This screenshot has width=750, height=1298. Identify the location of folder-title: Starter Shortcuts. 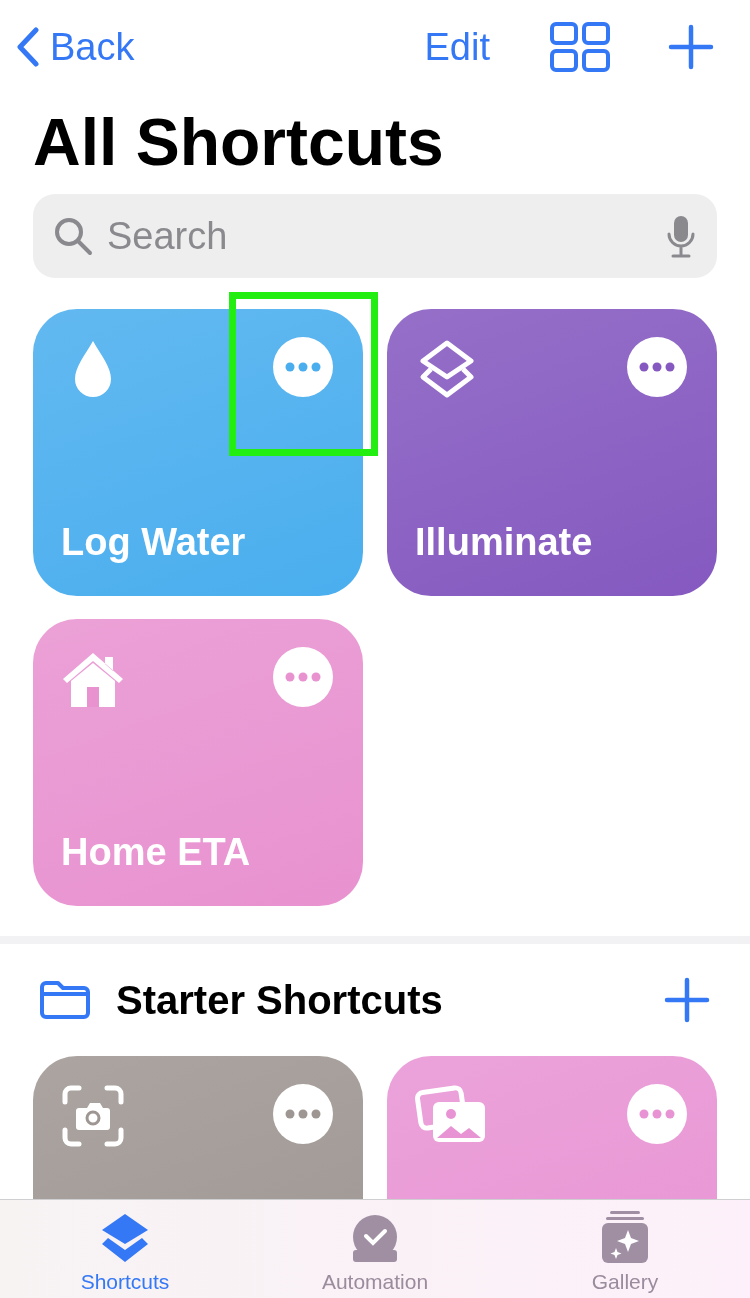
(280, 1000).